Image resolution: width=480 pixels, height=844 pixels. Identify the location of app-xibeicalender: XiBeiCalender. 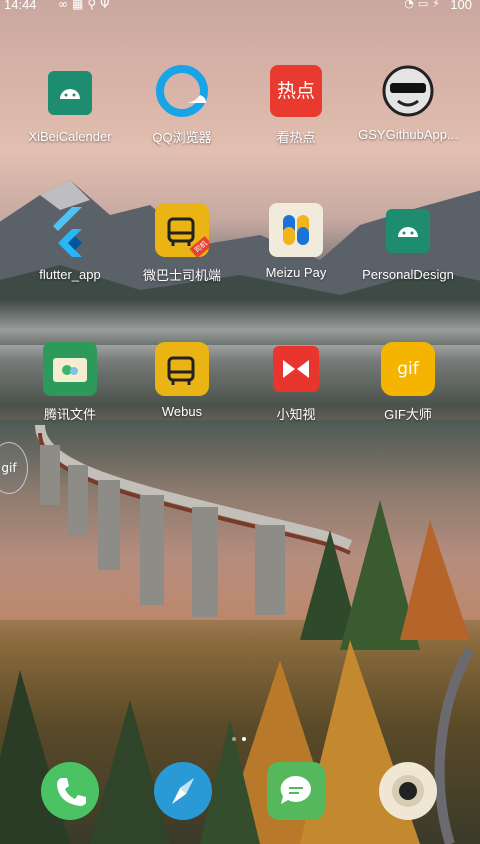
(70, 104).